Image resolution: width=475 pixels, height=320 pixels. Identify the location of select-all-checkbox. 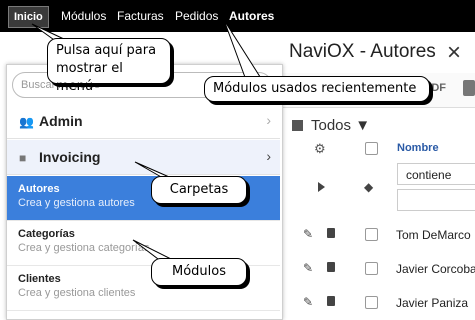
(371, 148).